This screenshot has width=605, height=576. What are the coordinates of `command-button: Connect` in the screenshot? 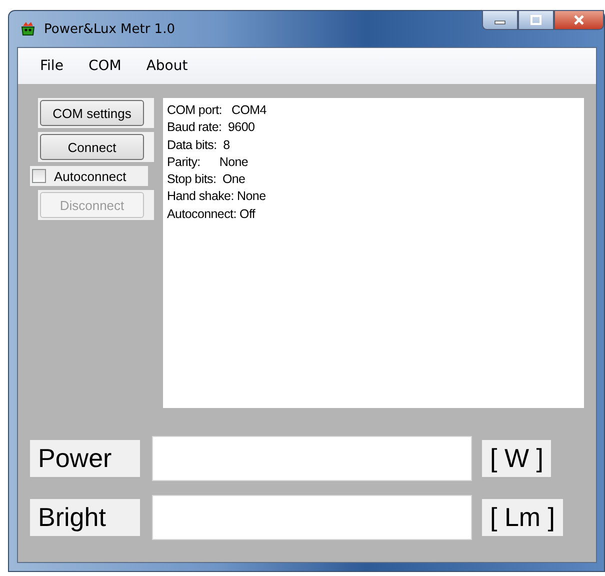 It's located at (92, 147).